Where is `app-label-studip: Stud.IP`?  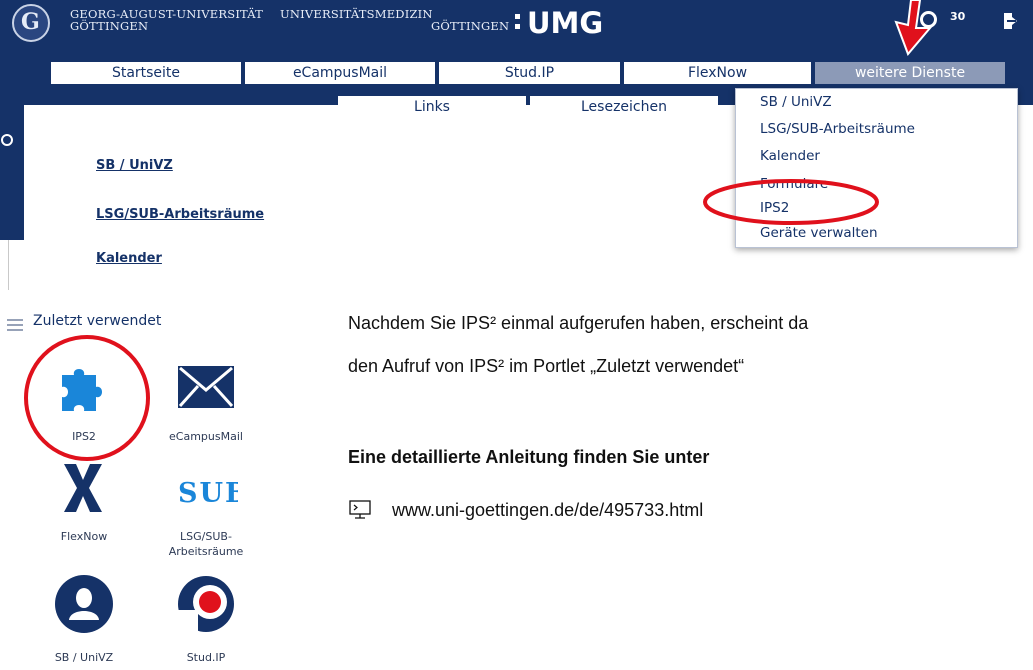
app-label-studip: Stud.IP is located at coordinates (206, 657).